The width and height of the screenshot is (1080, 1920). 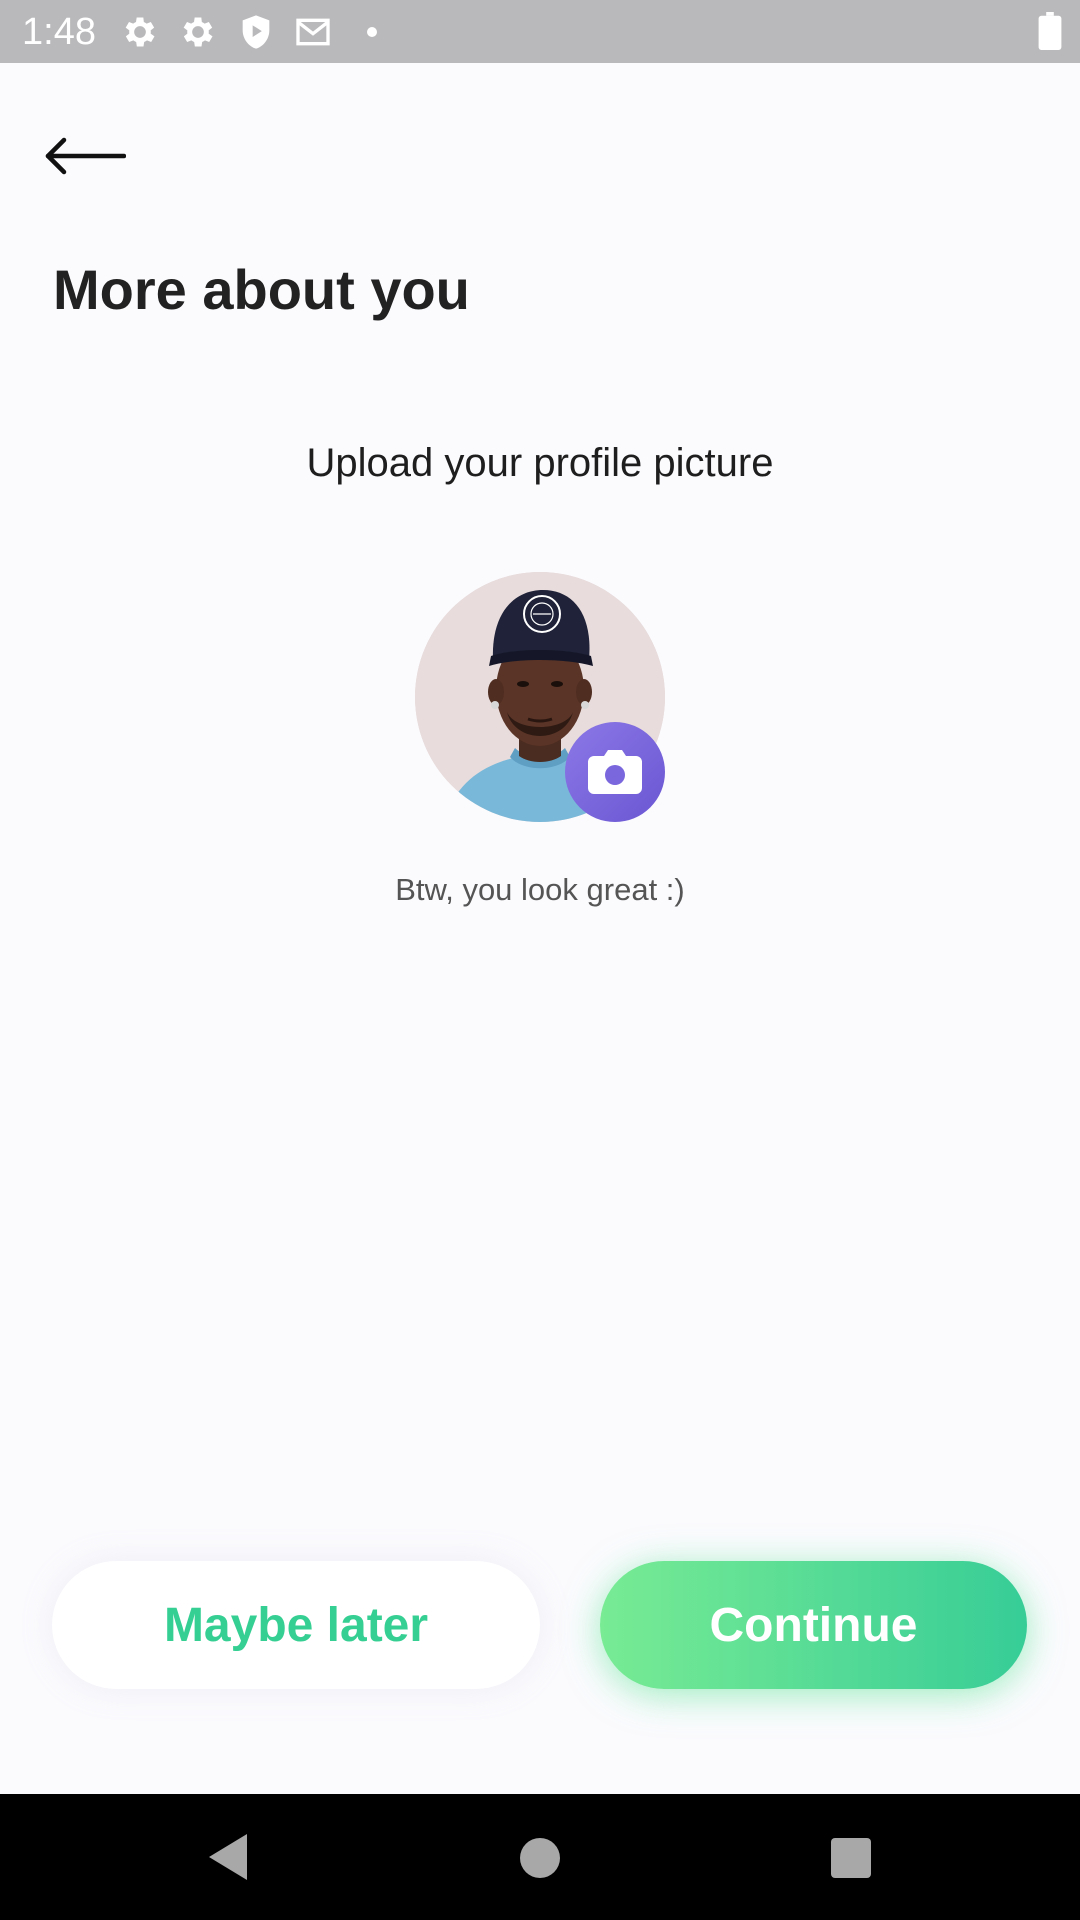 I want to click on navigation-bar, so click(x=540, y=1857).